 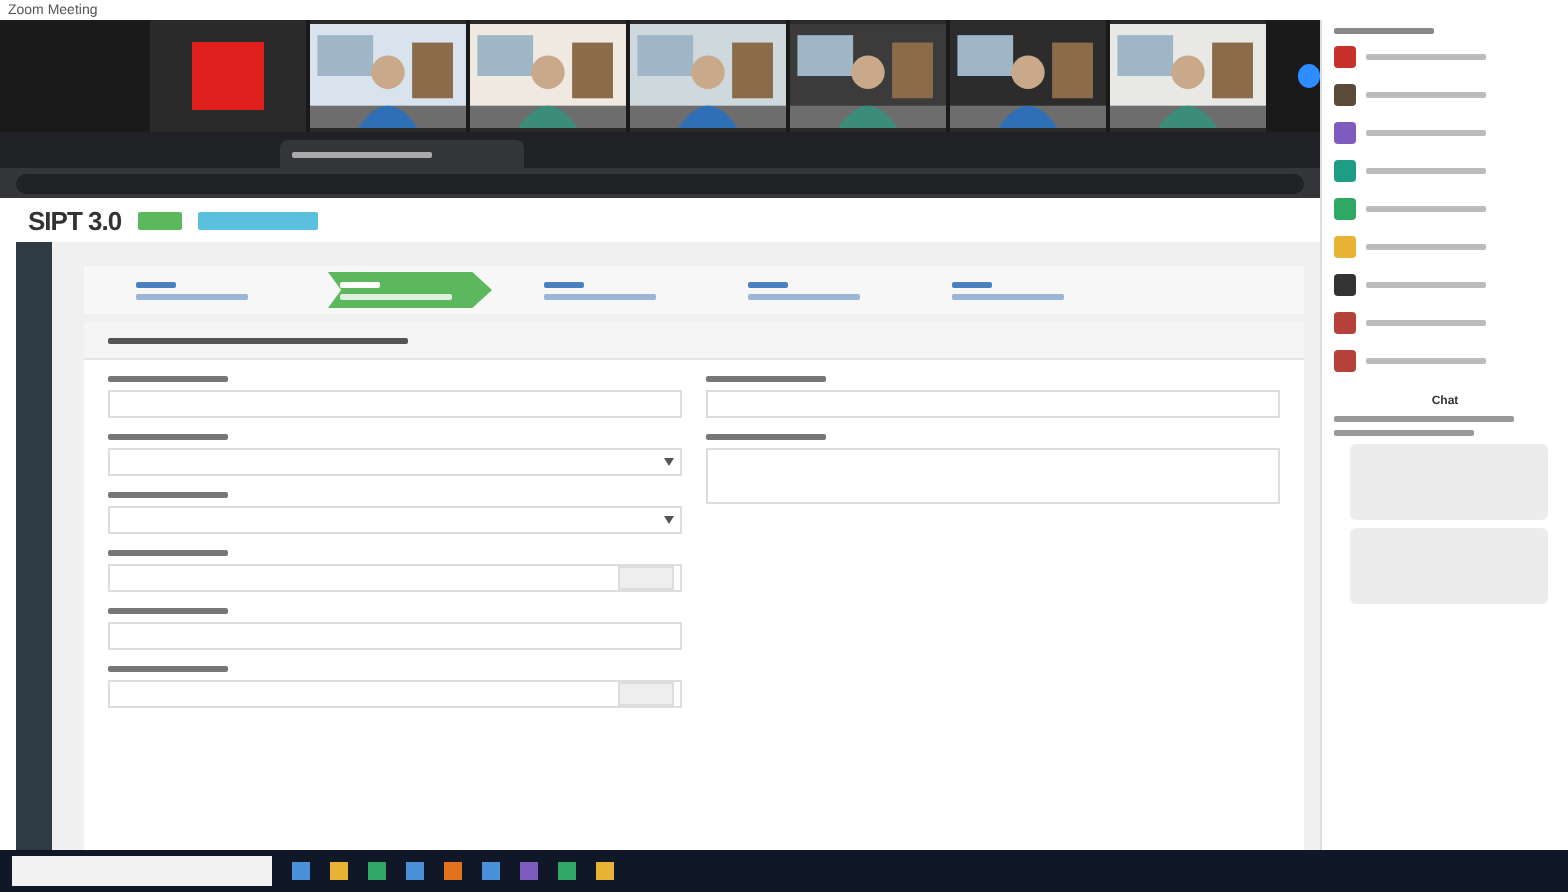 What do you see at coordinates (142, 871) in the screenshot?
I see `search-field` at bounding box center [142, 871].